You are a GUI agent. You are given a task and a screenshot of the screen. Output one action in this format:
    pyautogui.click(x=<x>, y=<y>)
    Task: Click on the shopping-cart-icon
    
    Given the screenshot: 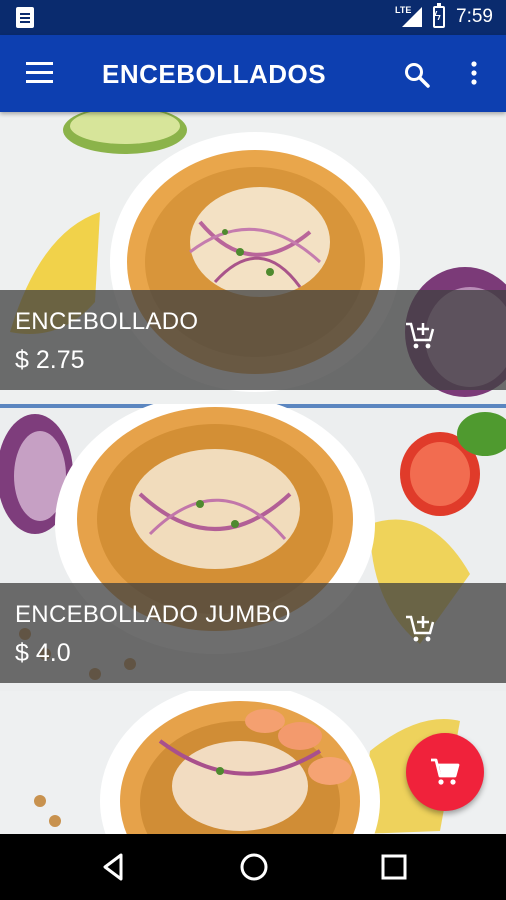 What is the action you would take?
    pyautogui.click(x=445, y=771)
    